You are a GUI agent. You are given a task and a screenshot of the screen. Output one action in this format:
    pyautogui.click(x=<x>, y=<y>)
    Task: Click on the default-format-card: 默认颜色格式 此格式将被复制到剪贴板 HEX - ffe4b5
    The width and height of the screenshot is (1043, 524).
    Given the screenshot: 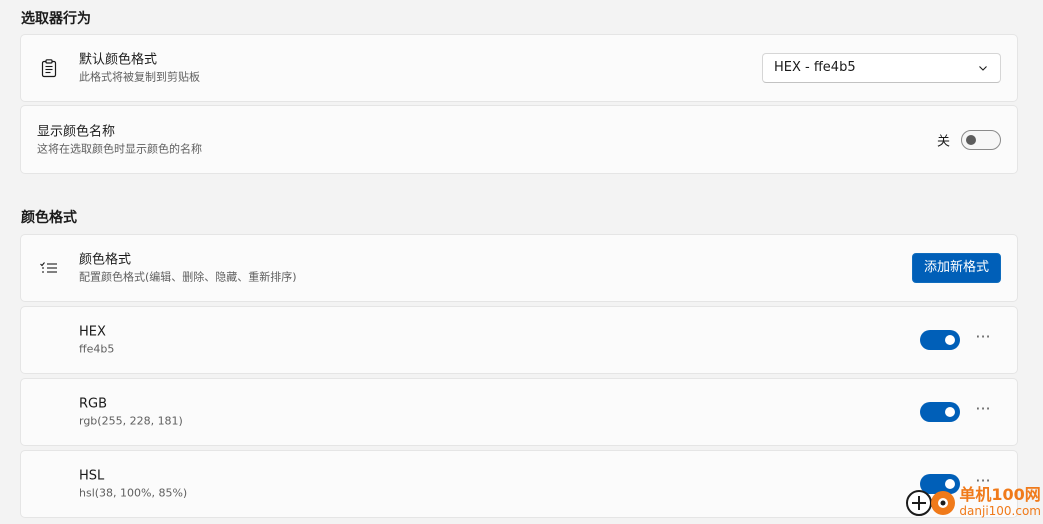 What is the action you would take?
    pyautogui.click(x=519, y=68)
    